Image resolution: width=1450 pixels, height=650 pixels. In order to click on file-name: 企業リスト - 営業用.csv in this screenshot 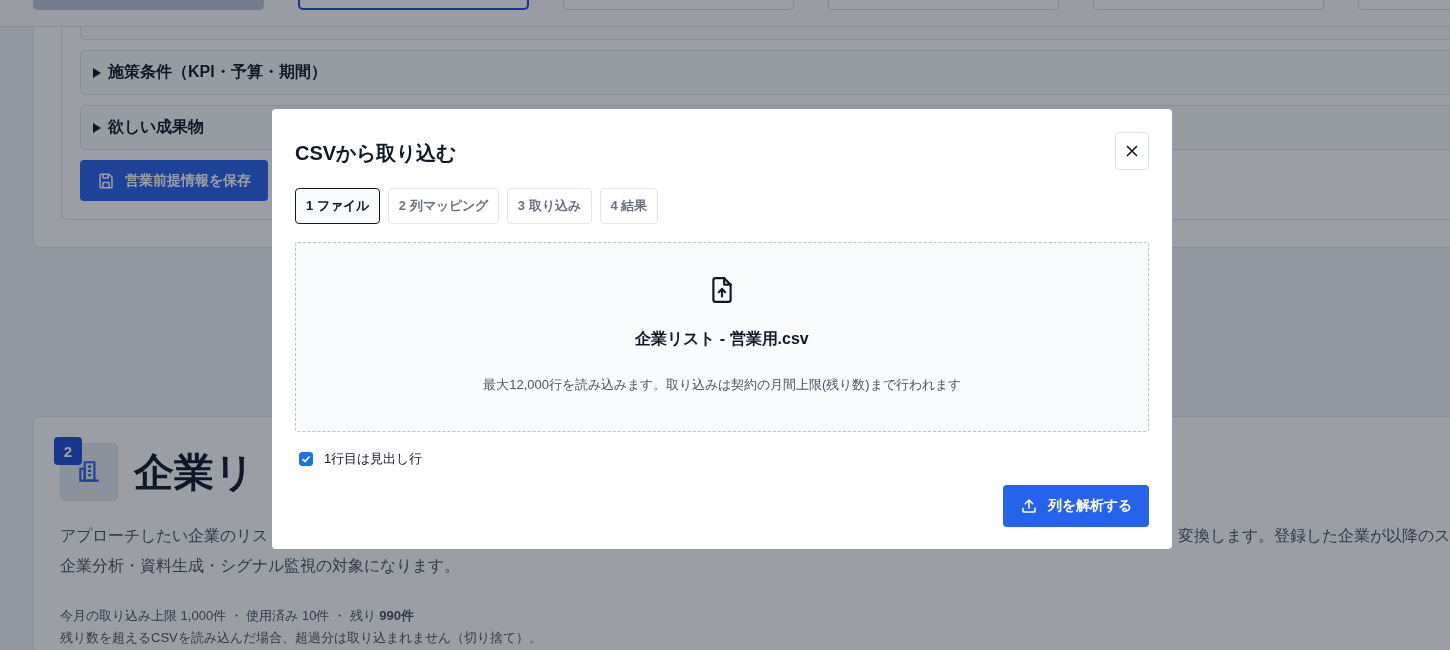, I will do `click(722, 339)`.